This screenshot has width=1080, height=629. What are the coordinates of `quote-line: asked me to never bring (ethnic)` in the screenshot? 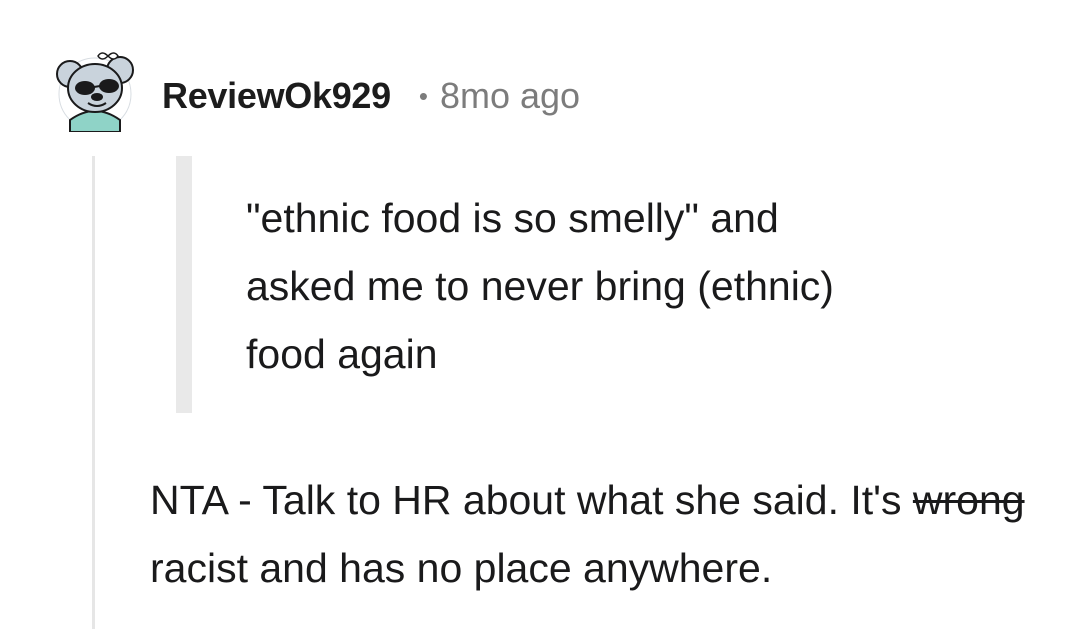 It's located at (540, 286).